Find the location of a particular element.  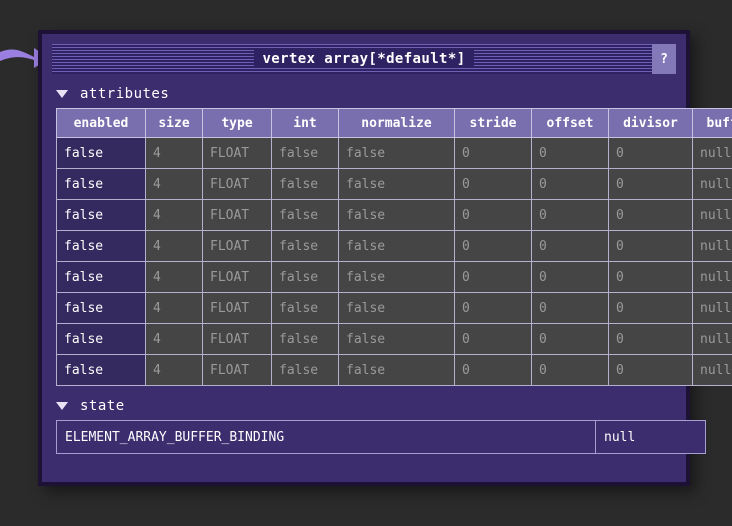

column-header-divisor: divisor is located at coordinates (650, 123).